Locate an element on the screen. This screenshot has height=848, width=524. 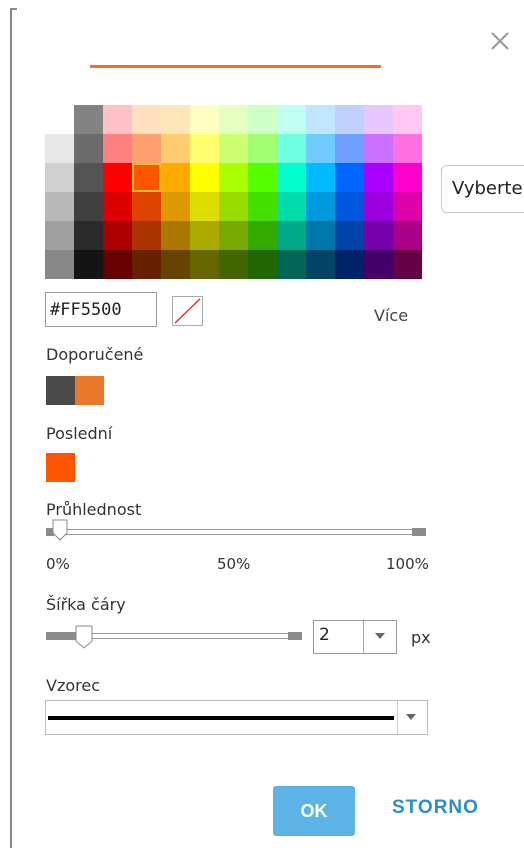
close-icon is located at coordinates (500, 41).